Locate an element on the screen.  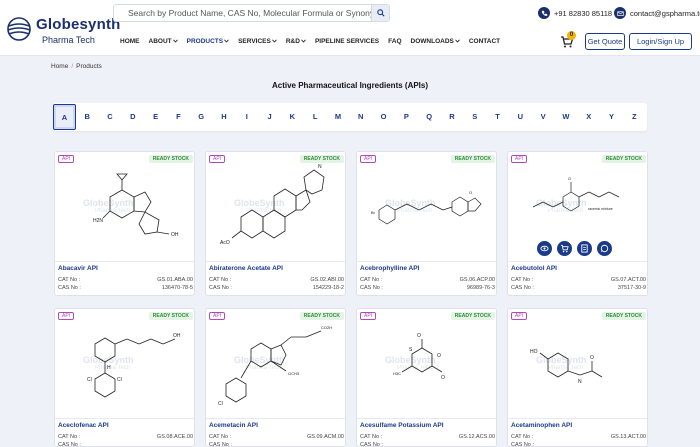
brand-logo: Globesynth Pharma Tech is located at coordinates (63, 28).